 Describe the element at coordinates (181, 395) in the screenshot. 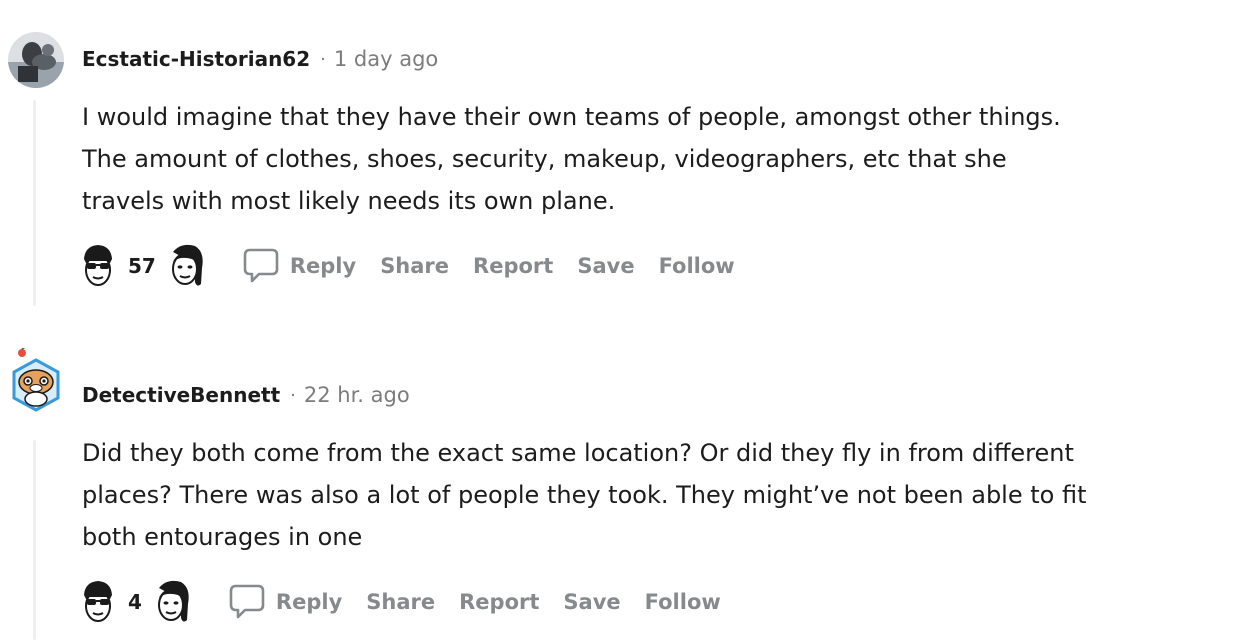

I see `username: DetectiveBennett` at that location.